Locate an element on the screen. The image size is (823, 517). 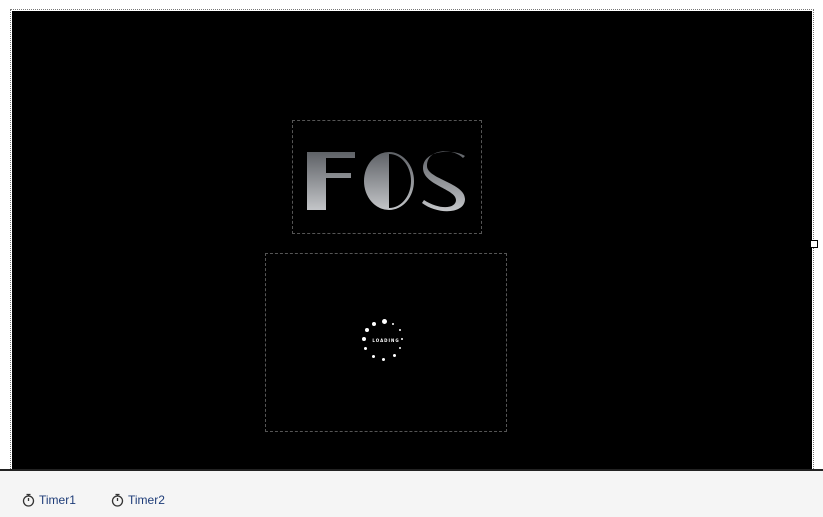
fos-logo-image is located at coordinates (386, 181).